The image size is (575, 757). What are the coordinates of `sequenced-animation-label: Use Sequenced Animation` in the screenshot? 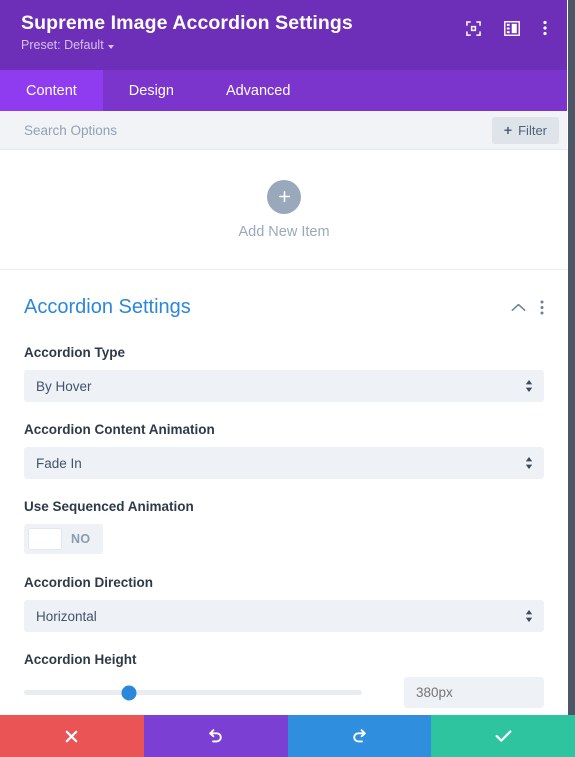 It's located at (109, 506).